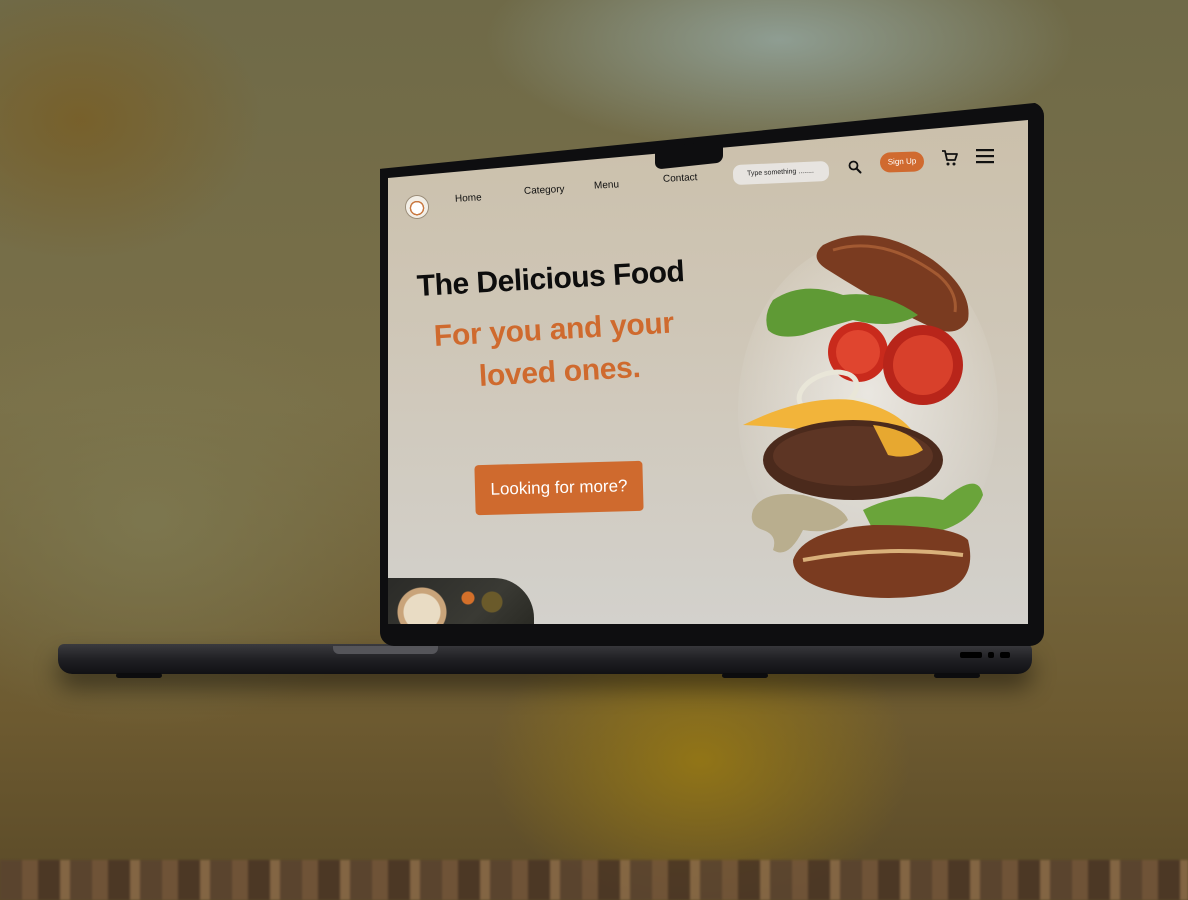 Image resolution: width=1188 pixels, height=900 pixels. Describe the element at coordinates (551, 279) in the screenshot. I see `hero-title: The Delicious Food` at that location.